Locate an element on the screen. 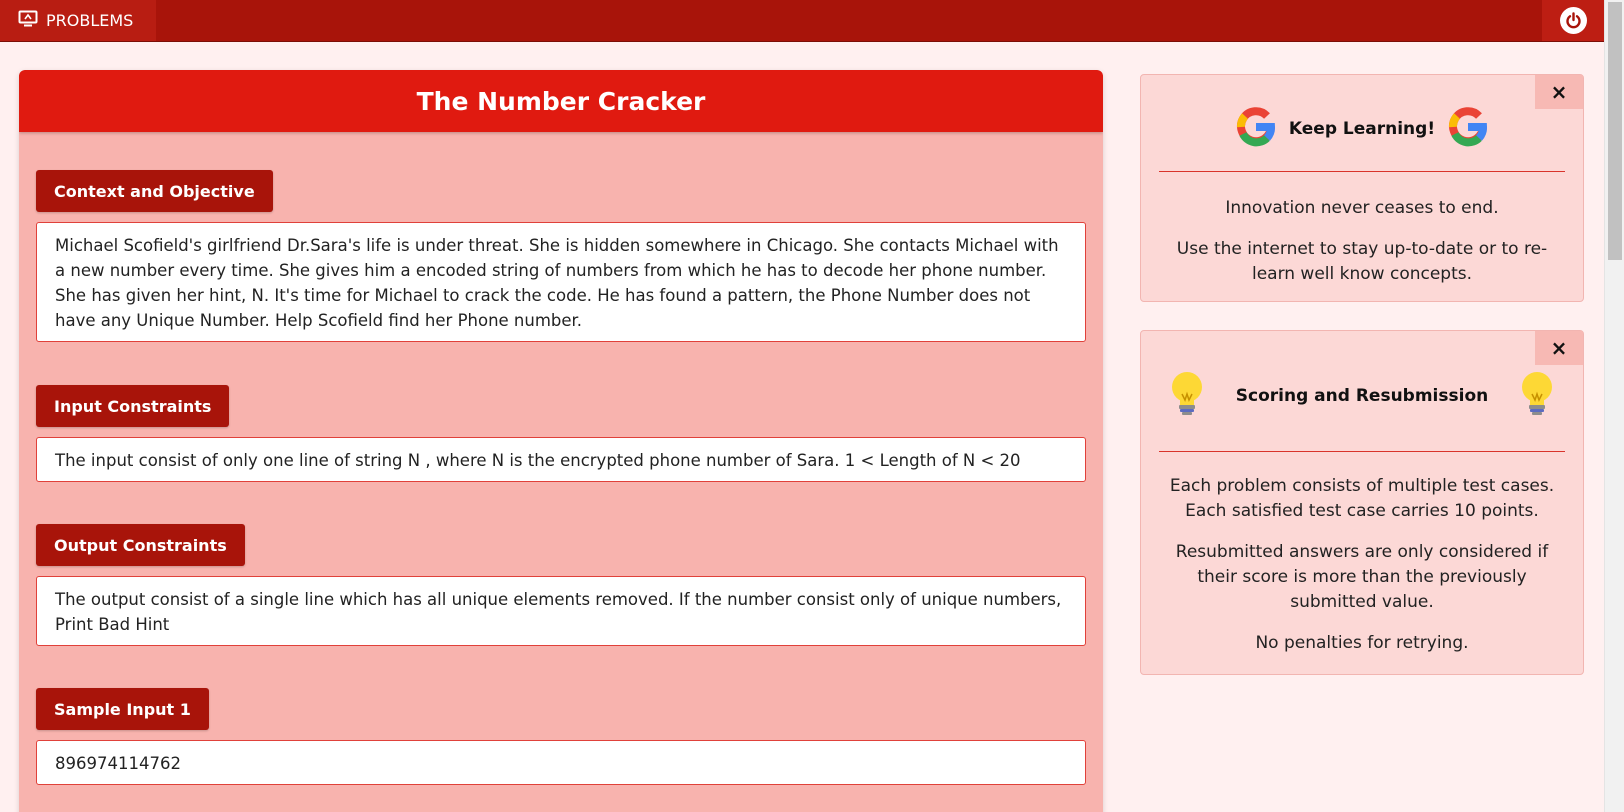  monitor-icon is located at coordinates (28, 21).